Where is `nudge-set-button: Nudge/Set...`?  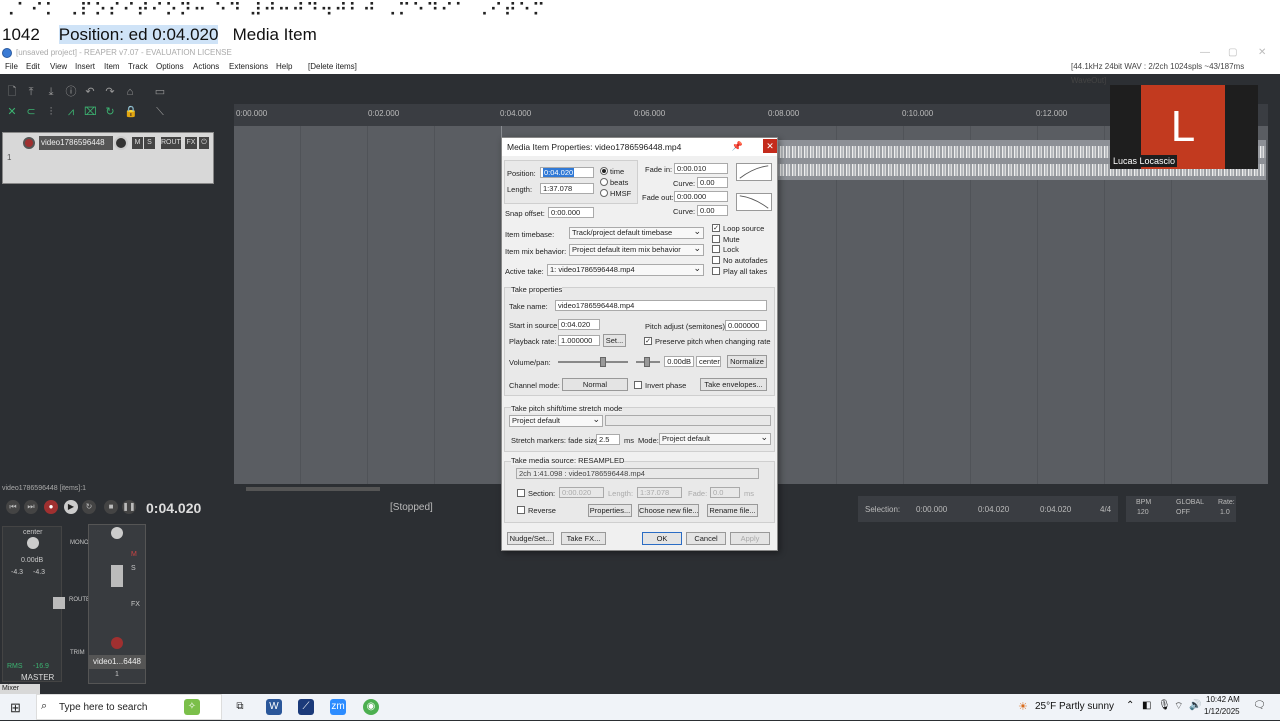
nudge-set-button: Nudge/Set... is located at coordinates (530, 538).